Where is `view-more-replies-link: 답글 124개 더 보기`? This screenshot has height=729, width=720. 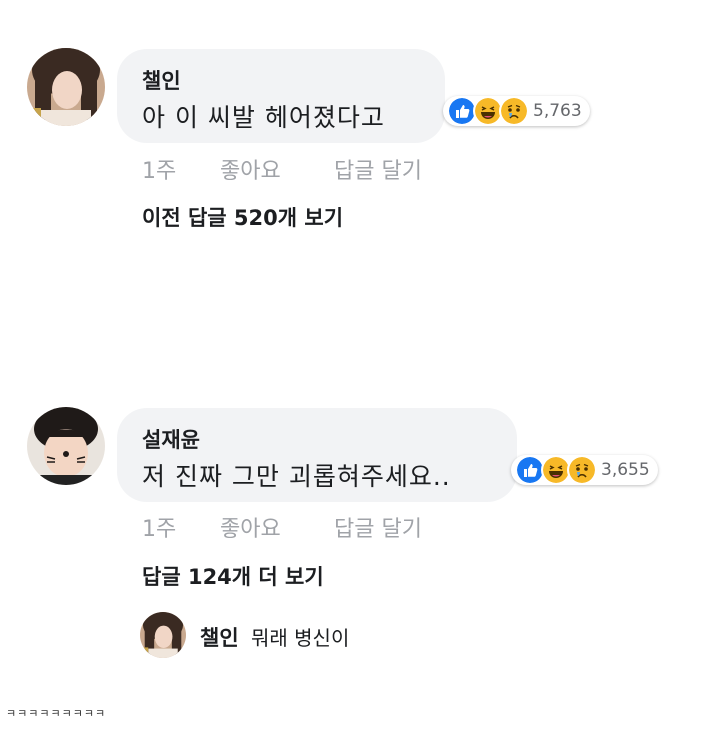 view-more-replies-link: 답글 124개 더 보기 is located at coordinates (233, 576).